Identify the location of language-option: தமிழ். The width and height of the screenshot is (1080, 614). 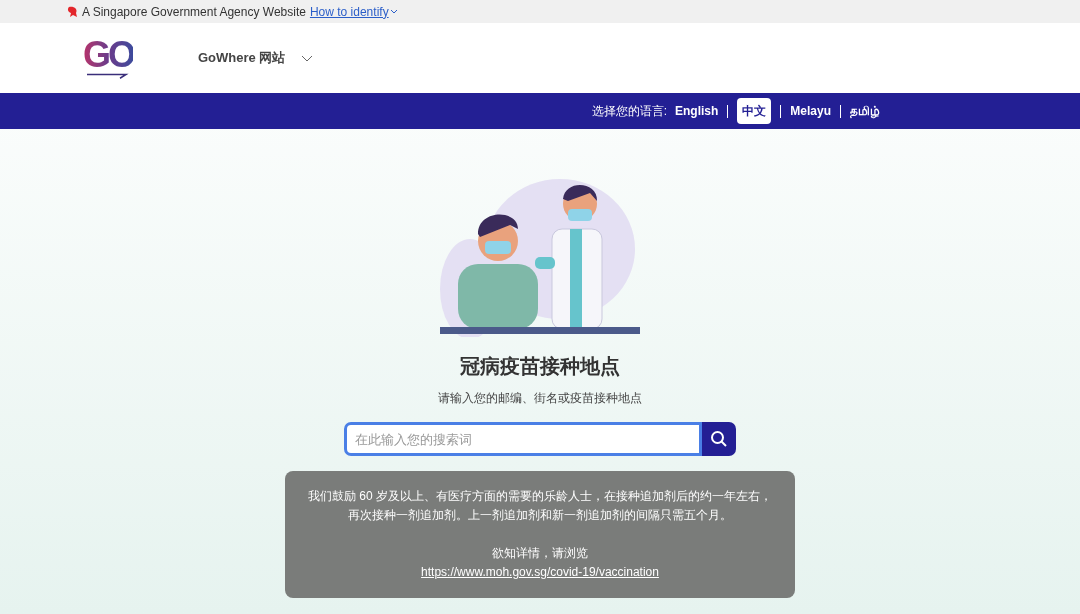
(865, 111).